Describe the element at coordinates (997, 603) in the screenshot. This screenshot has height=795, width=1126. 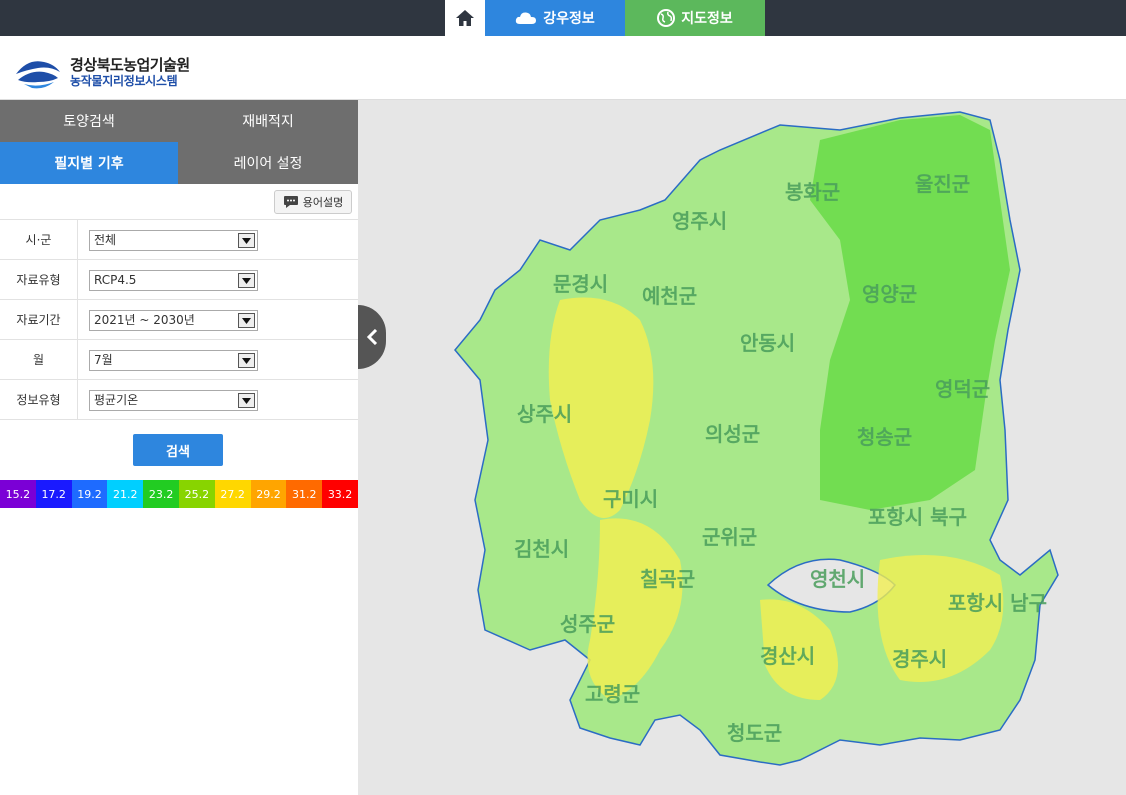
I see `map-region-label: 포항시 남구` at that location.